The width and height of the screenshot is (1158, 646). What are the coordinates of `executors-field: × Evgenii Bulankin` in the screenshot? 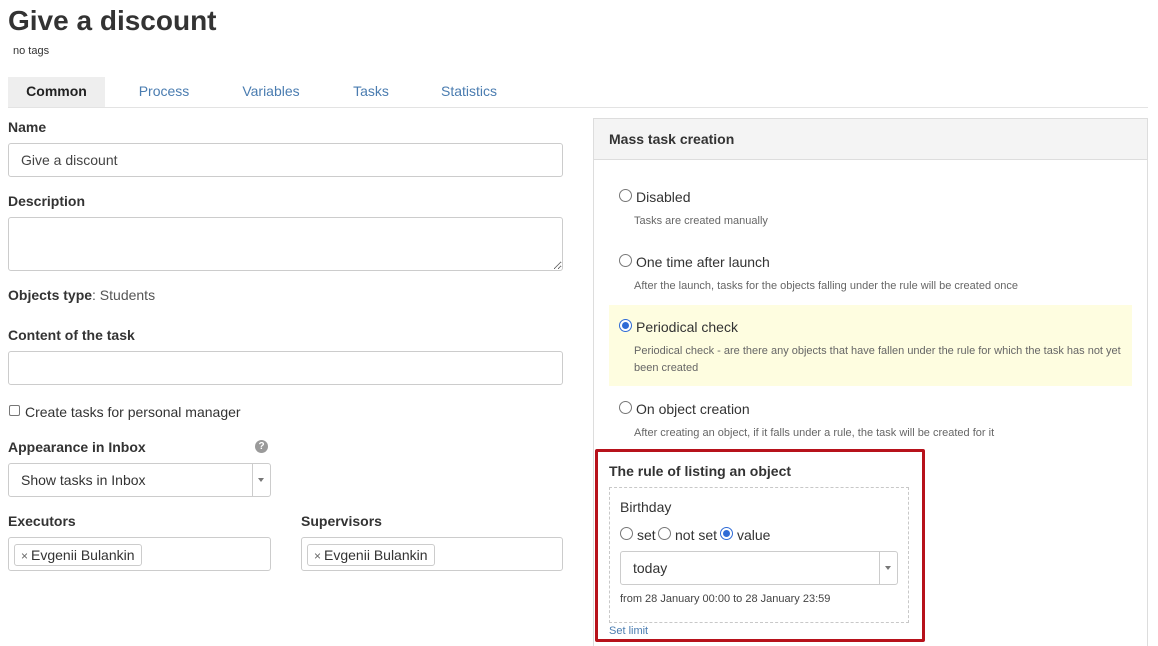 It's located at (139, 554).